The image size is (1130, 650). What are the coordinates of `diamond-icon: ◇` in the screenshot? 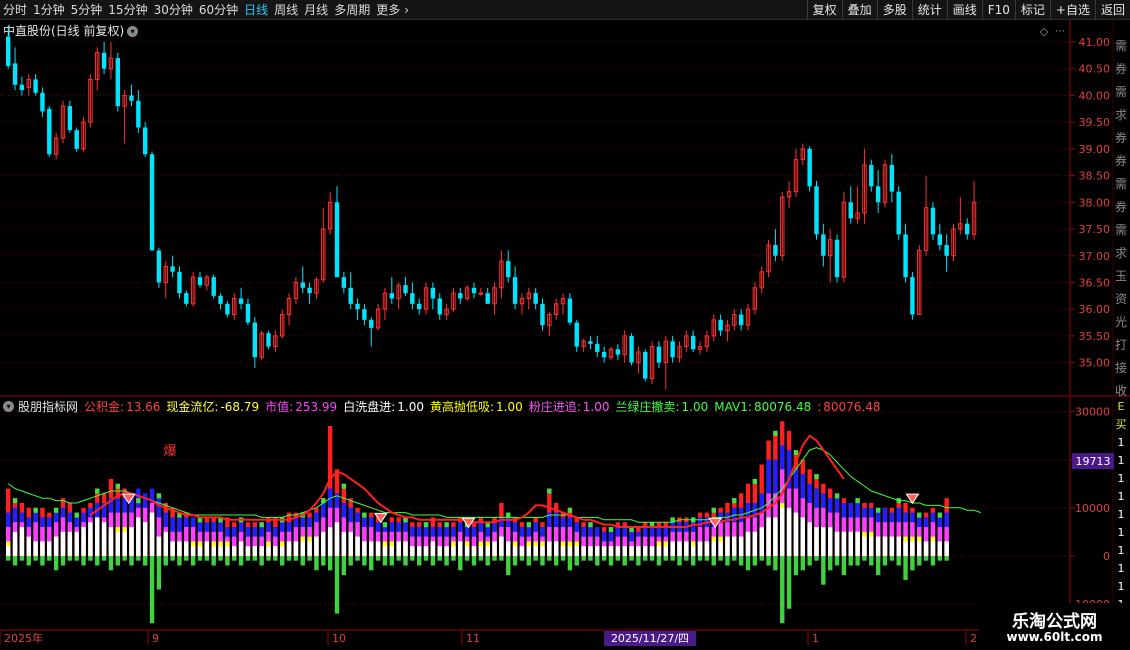 It's located at (1044, 31).